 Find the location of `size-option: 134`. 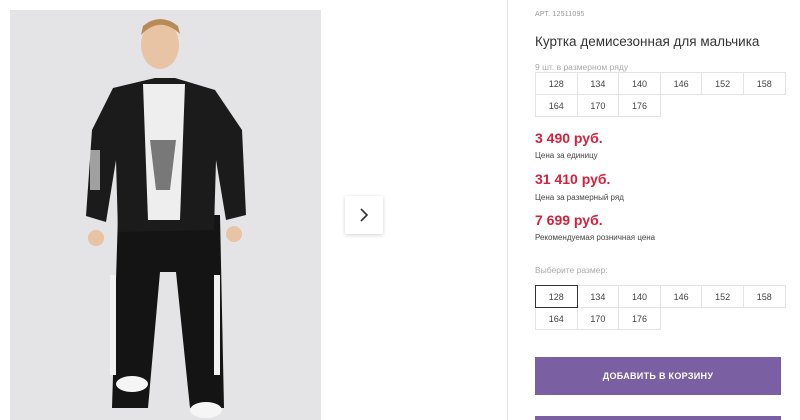

size-option: 134 is located at coordinates (598, 296).